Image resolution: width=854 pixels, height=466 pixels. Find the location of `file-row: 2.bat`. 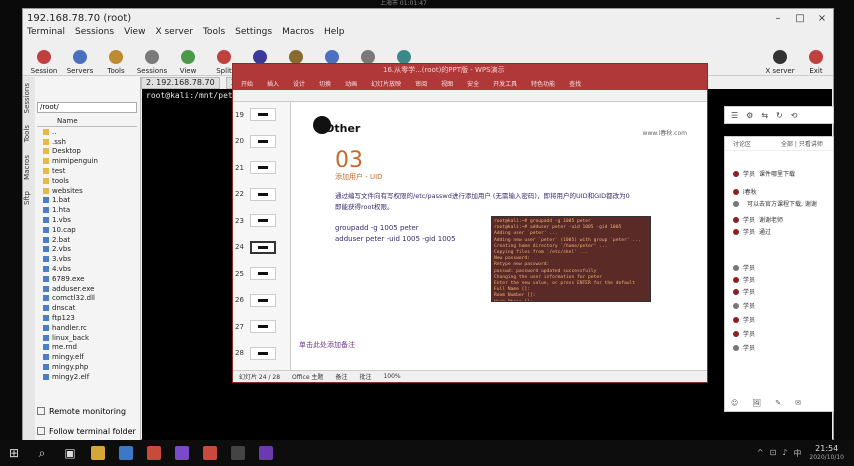

file-row: 2.bat is located at coordinates (87, 240).